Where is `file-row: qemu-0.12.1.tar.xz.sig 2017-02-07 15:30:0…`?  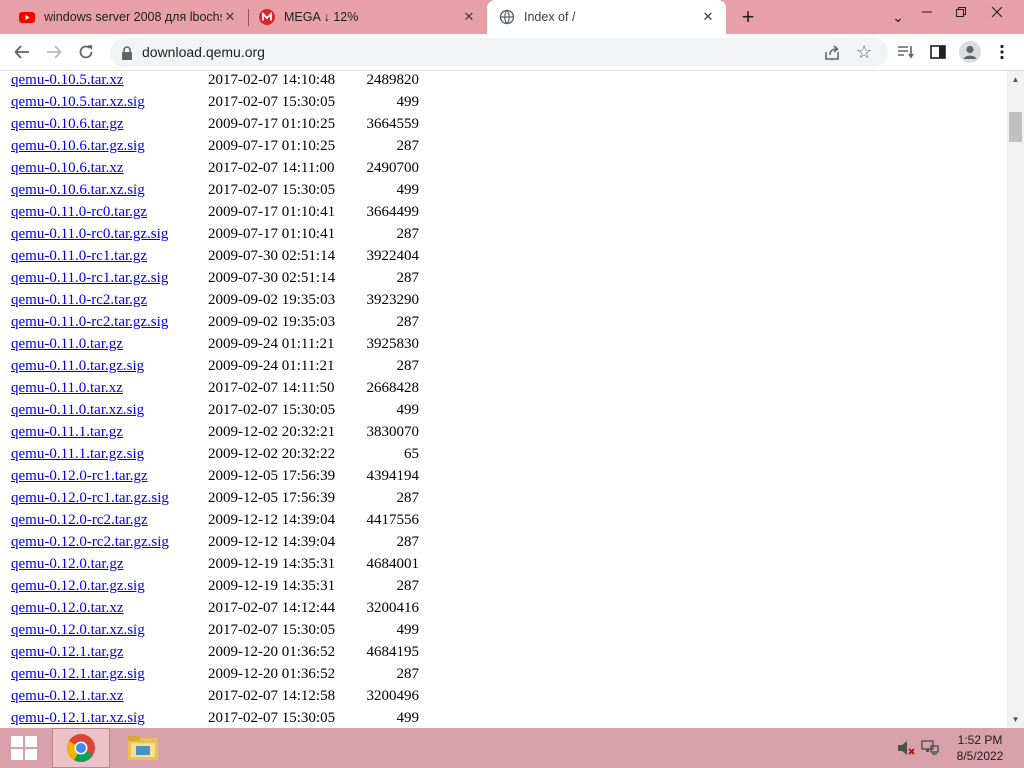
file-row: qemu-0.12.1.tar.xz.sig 2017-02-07 15:30:0… is located at coordinates (215, 717).